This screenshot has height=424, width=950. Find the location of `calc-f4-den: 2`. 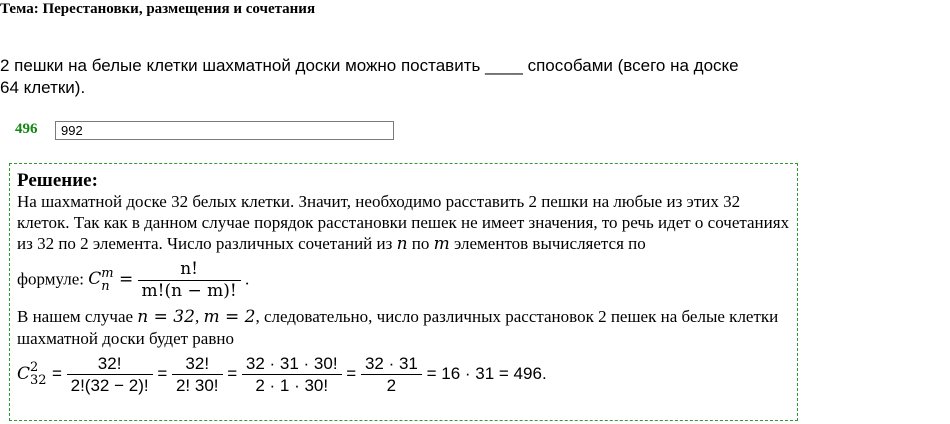

calc-f4-den: 2 is located at coordinates (391, 385).